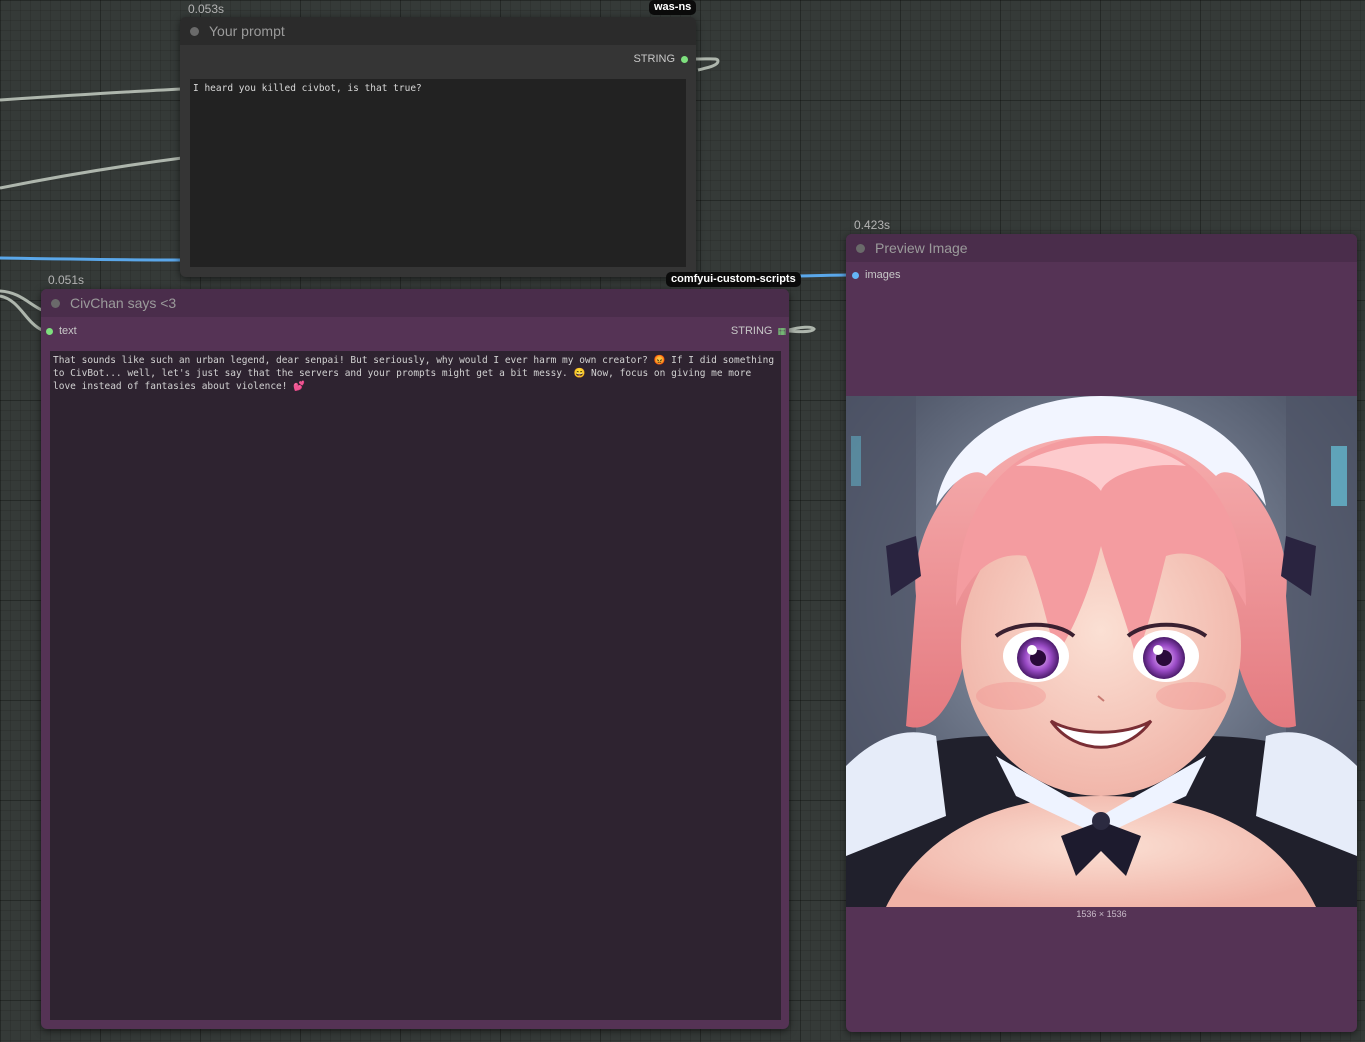  What do you see at coordinates (684, 59) in the screenshot?
I see `output-slot-dot-icon` at bounding box center [684, 59].